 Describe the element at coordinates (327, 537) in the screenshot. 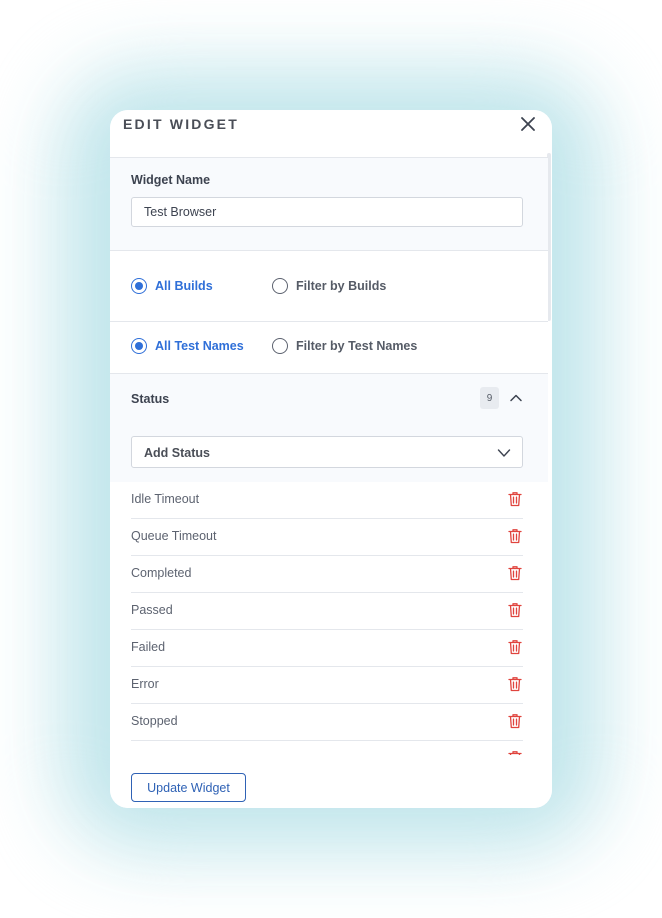

I see `status-list-item: Queue Timeout` at that location.